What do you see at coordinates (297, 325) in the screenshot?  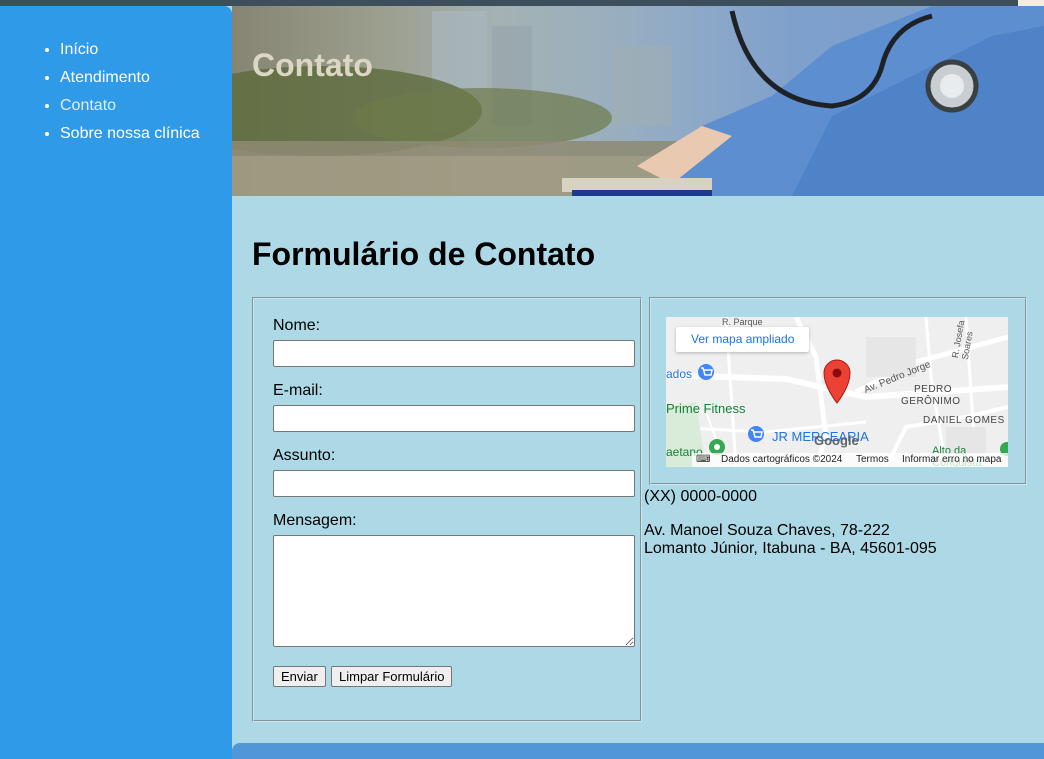 I see `name-label: Nome:` at bounding box center [297, 325].